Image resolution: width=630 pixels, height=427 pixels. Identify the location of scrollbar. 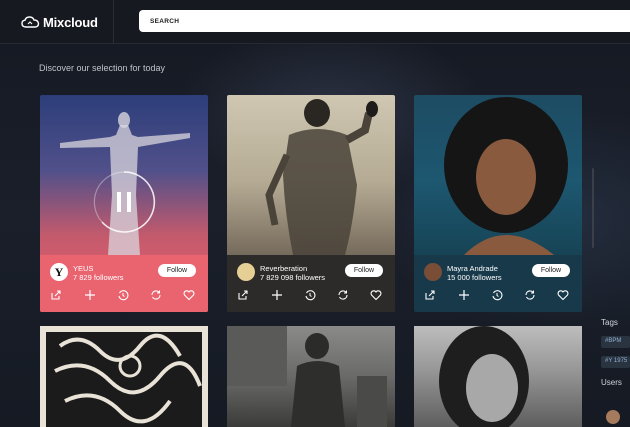
(593, 208).